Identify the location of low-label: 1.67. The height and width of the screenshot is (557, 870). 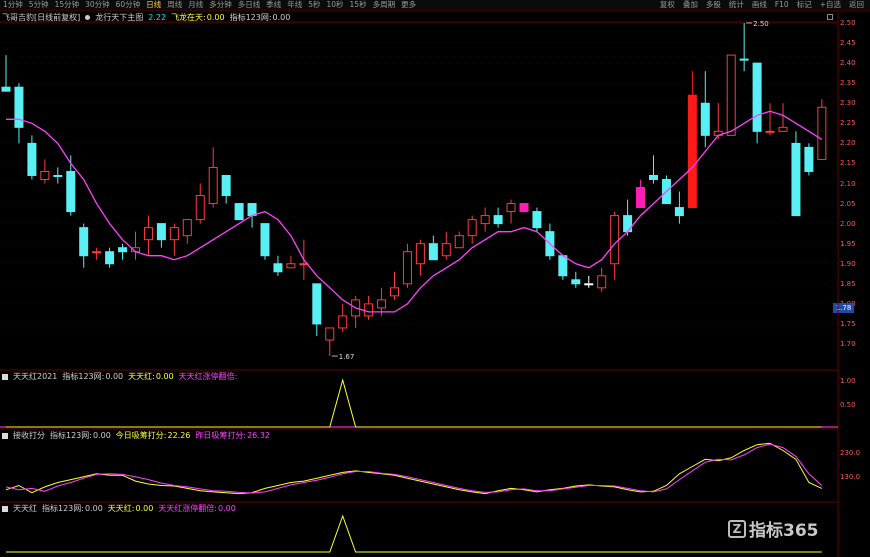
(347, 357).